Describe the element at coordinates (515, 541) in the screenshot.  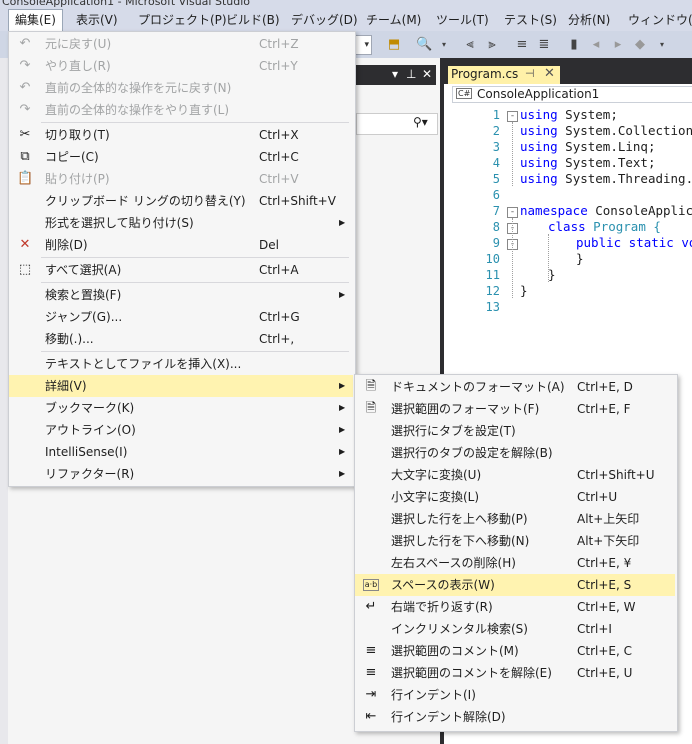
I see `advanced-menu-item: 選択した行を下へ移動(N) Alt+下矢印` at that location.